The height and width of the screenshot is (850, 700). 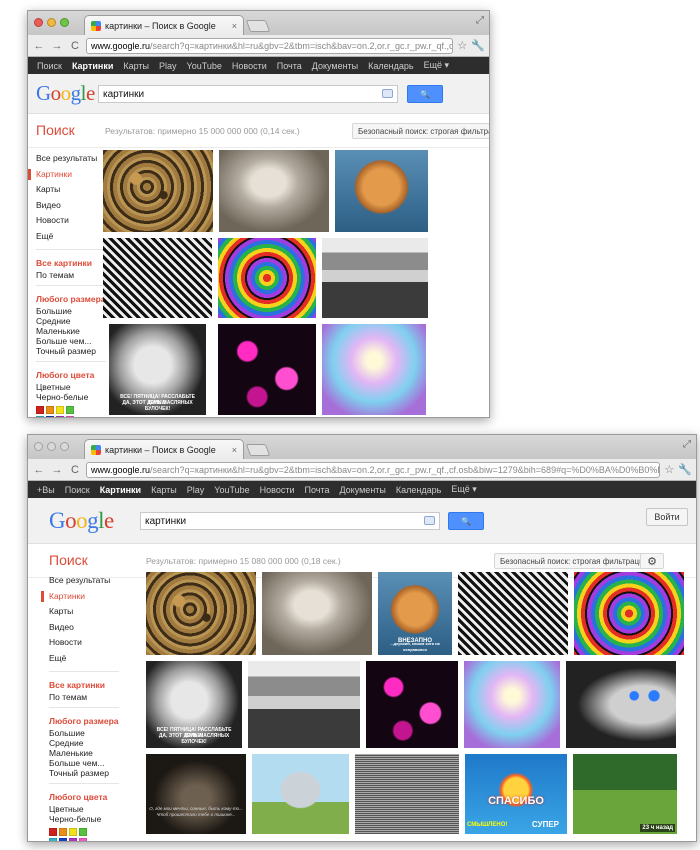 What do you see at coordinates (84, 819) in the screenshot?
I see `sidebar-color-option: Черно-белые` at bounding box center [84, 819].